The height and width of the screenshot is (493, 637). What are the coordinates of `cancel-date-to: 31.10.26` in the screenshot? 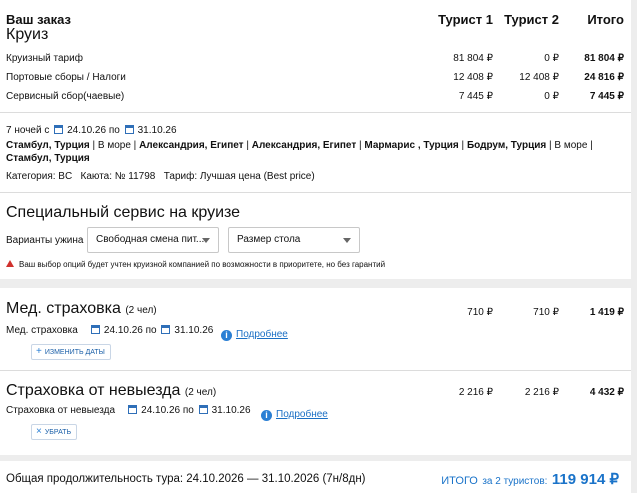 It's located at (231, 410).